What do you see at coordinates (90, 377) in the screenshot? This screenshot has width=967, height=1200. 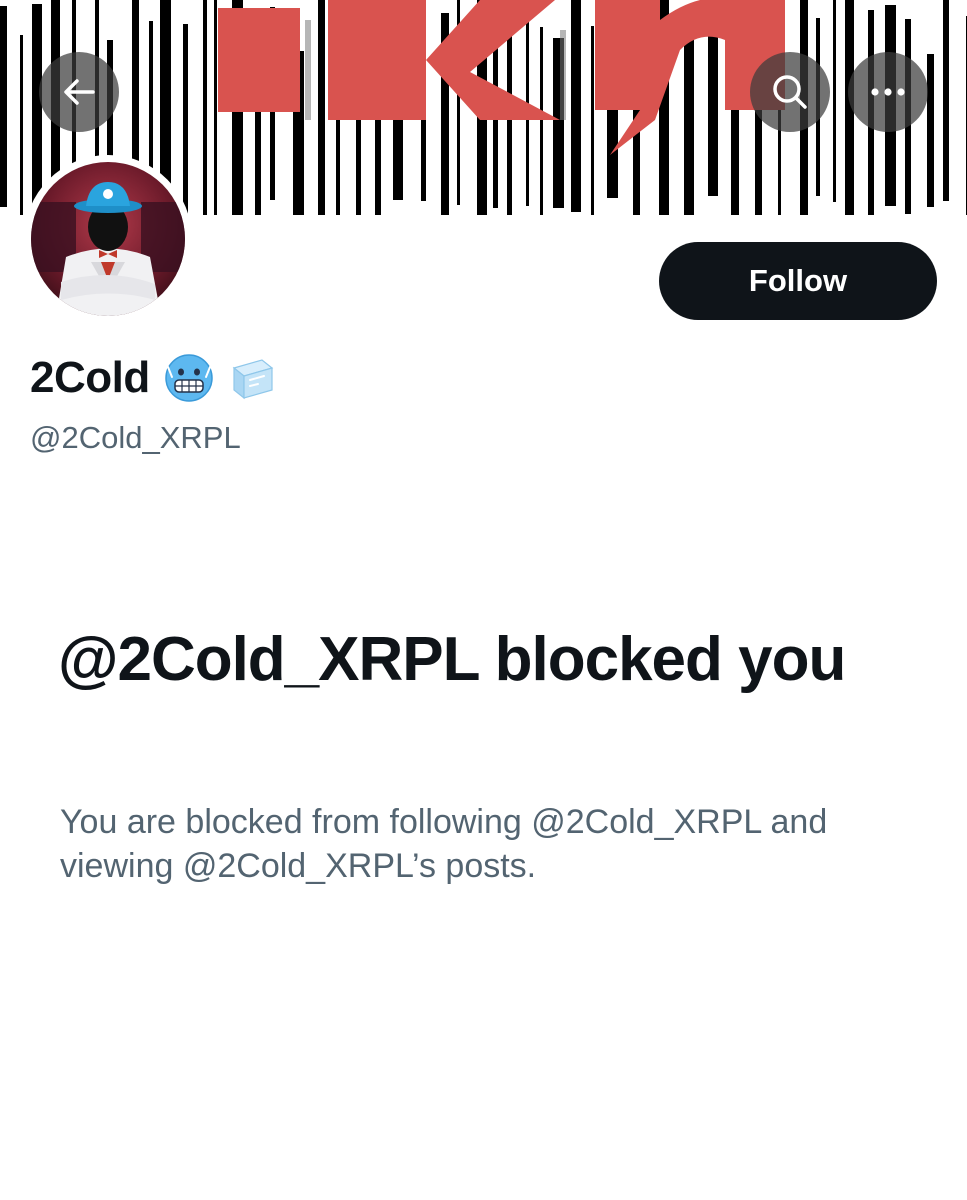 I see `display-name: 2Cold` at bounding box center [90, 377].